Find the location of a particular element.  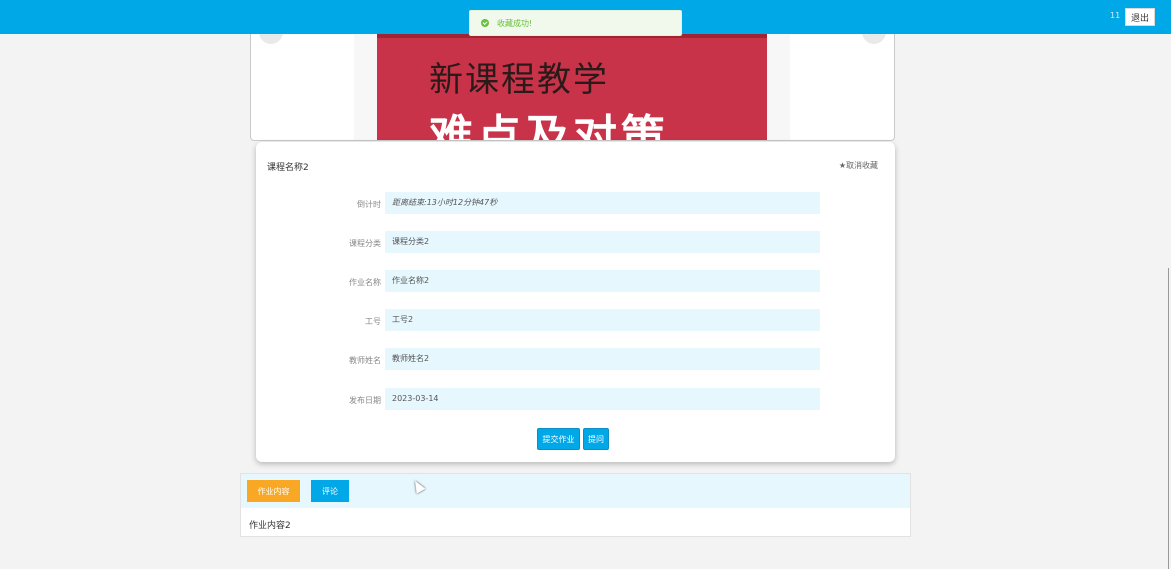

tab-assignment-content: 作业内容 is located at coordinates (273, 491).